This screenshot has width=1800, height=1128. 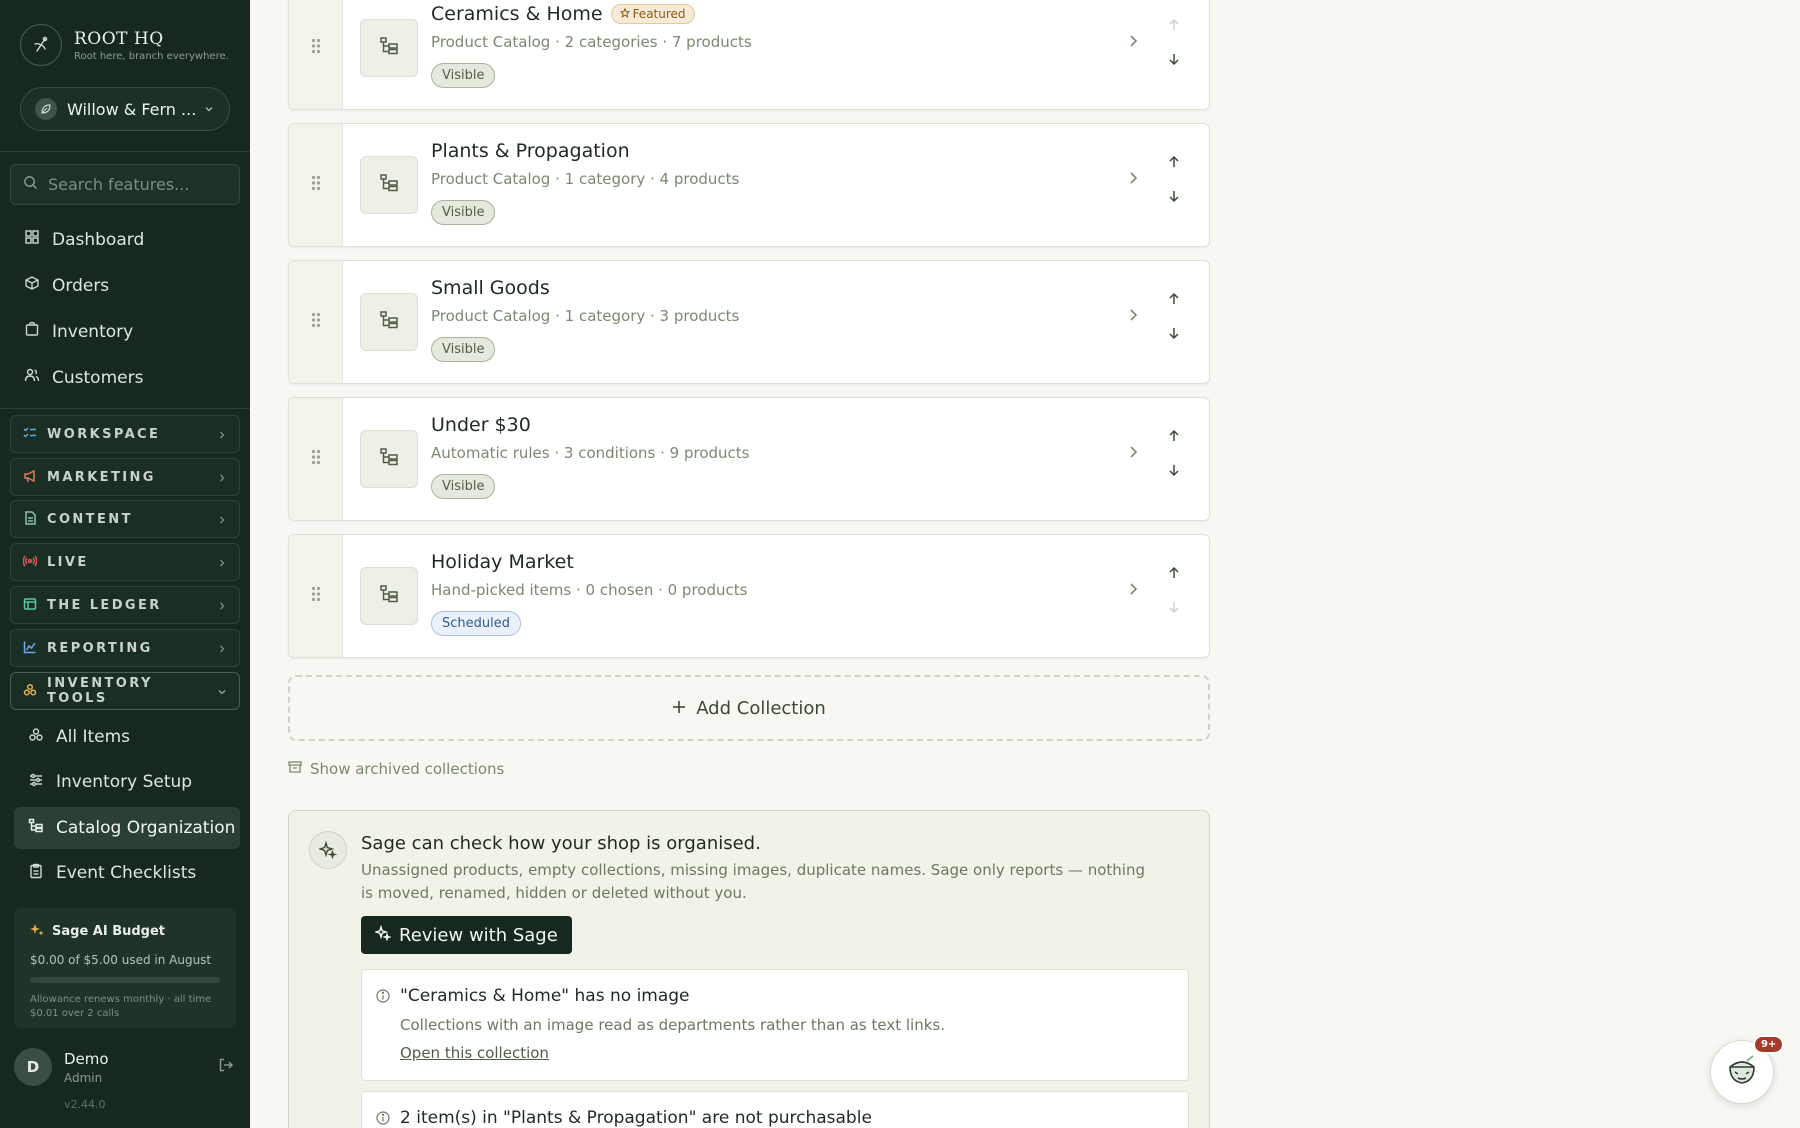 What do you see at coordinates (127, 828) in the screenshot?
I see `sub-item-catalog-organization: Catalog Organization` at bounding box center [127, 828].